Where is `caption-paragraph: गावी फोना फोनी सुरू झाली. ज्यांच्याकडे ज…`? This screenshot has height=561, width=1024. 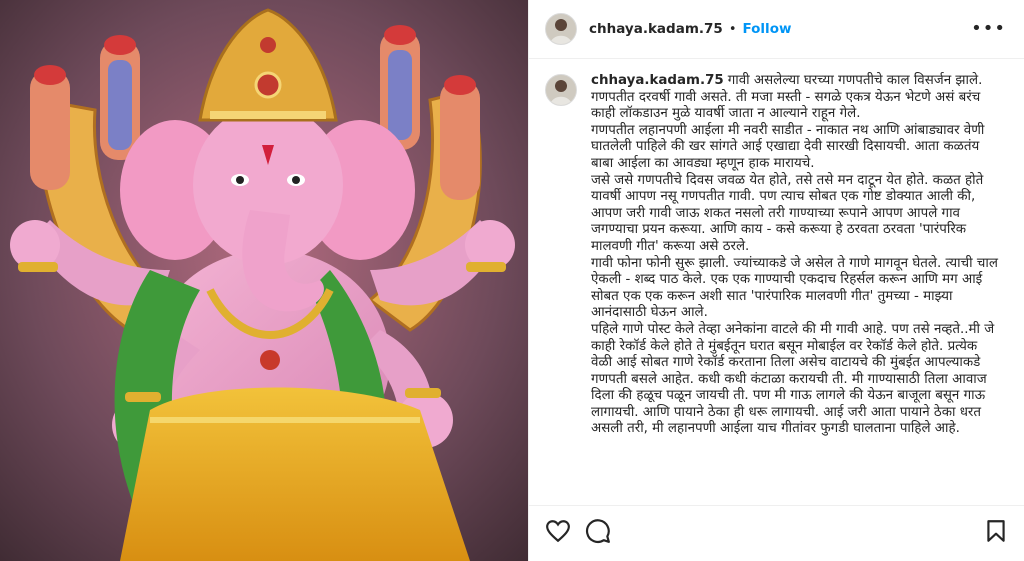 caption-paragraph: गावी फोना फोनी सुरू झाली. ज्यांच्याकडे ज… is located at coordinates (794, 288).